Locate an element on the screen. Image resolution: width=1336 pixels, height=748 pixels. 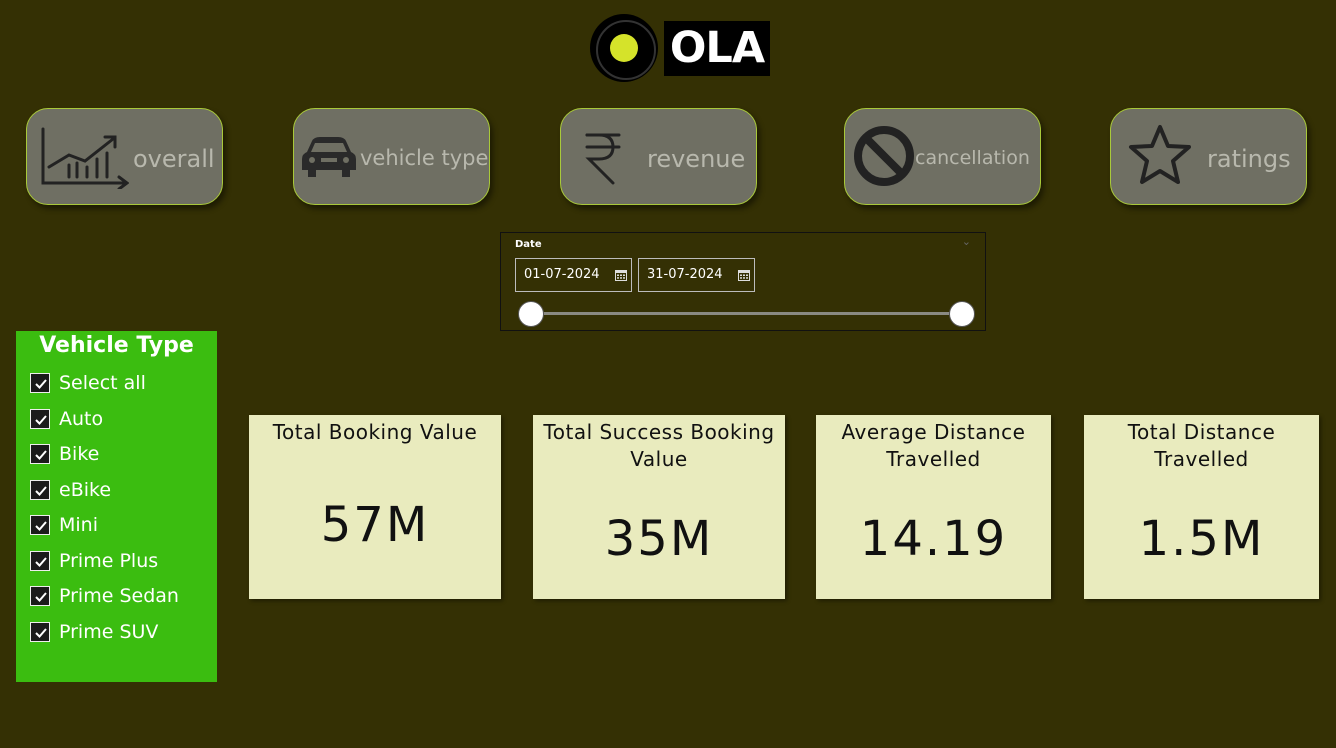
start-date-input: 01-07-2024 is located at coordinates (573, 275).